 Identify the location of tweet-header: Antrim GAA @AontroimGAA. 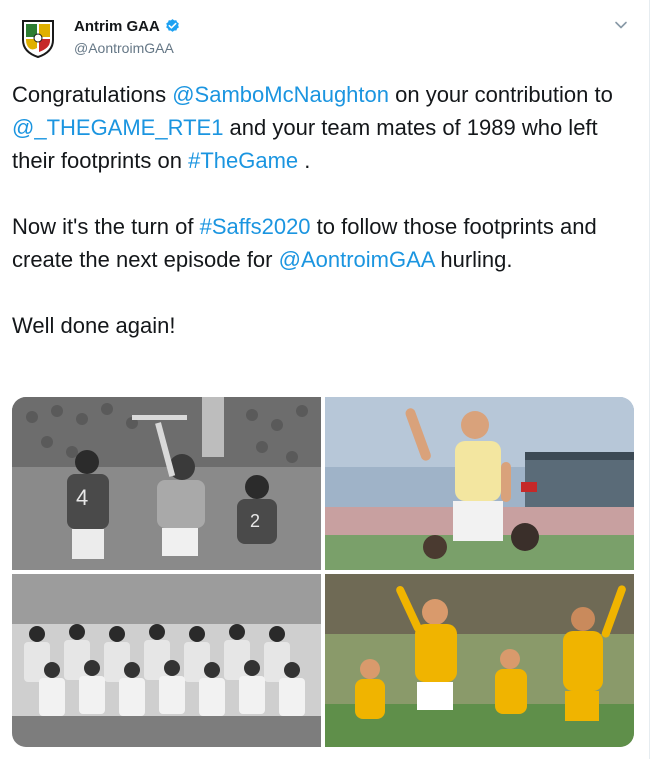
(325, 37).